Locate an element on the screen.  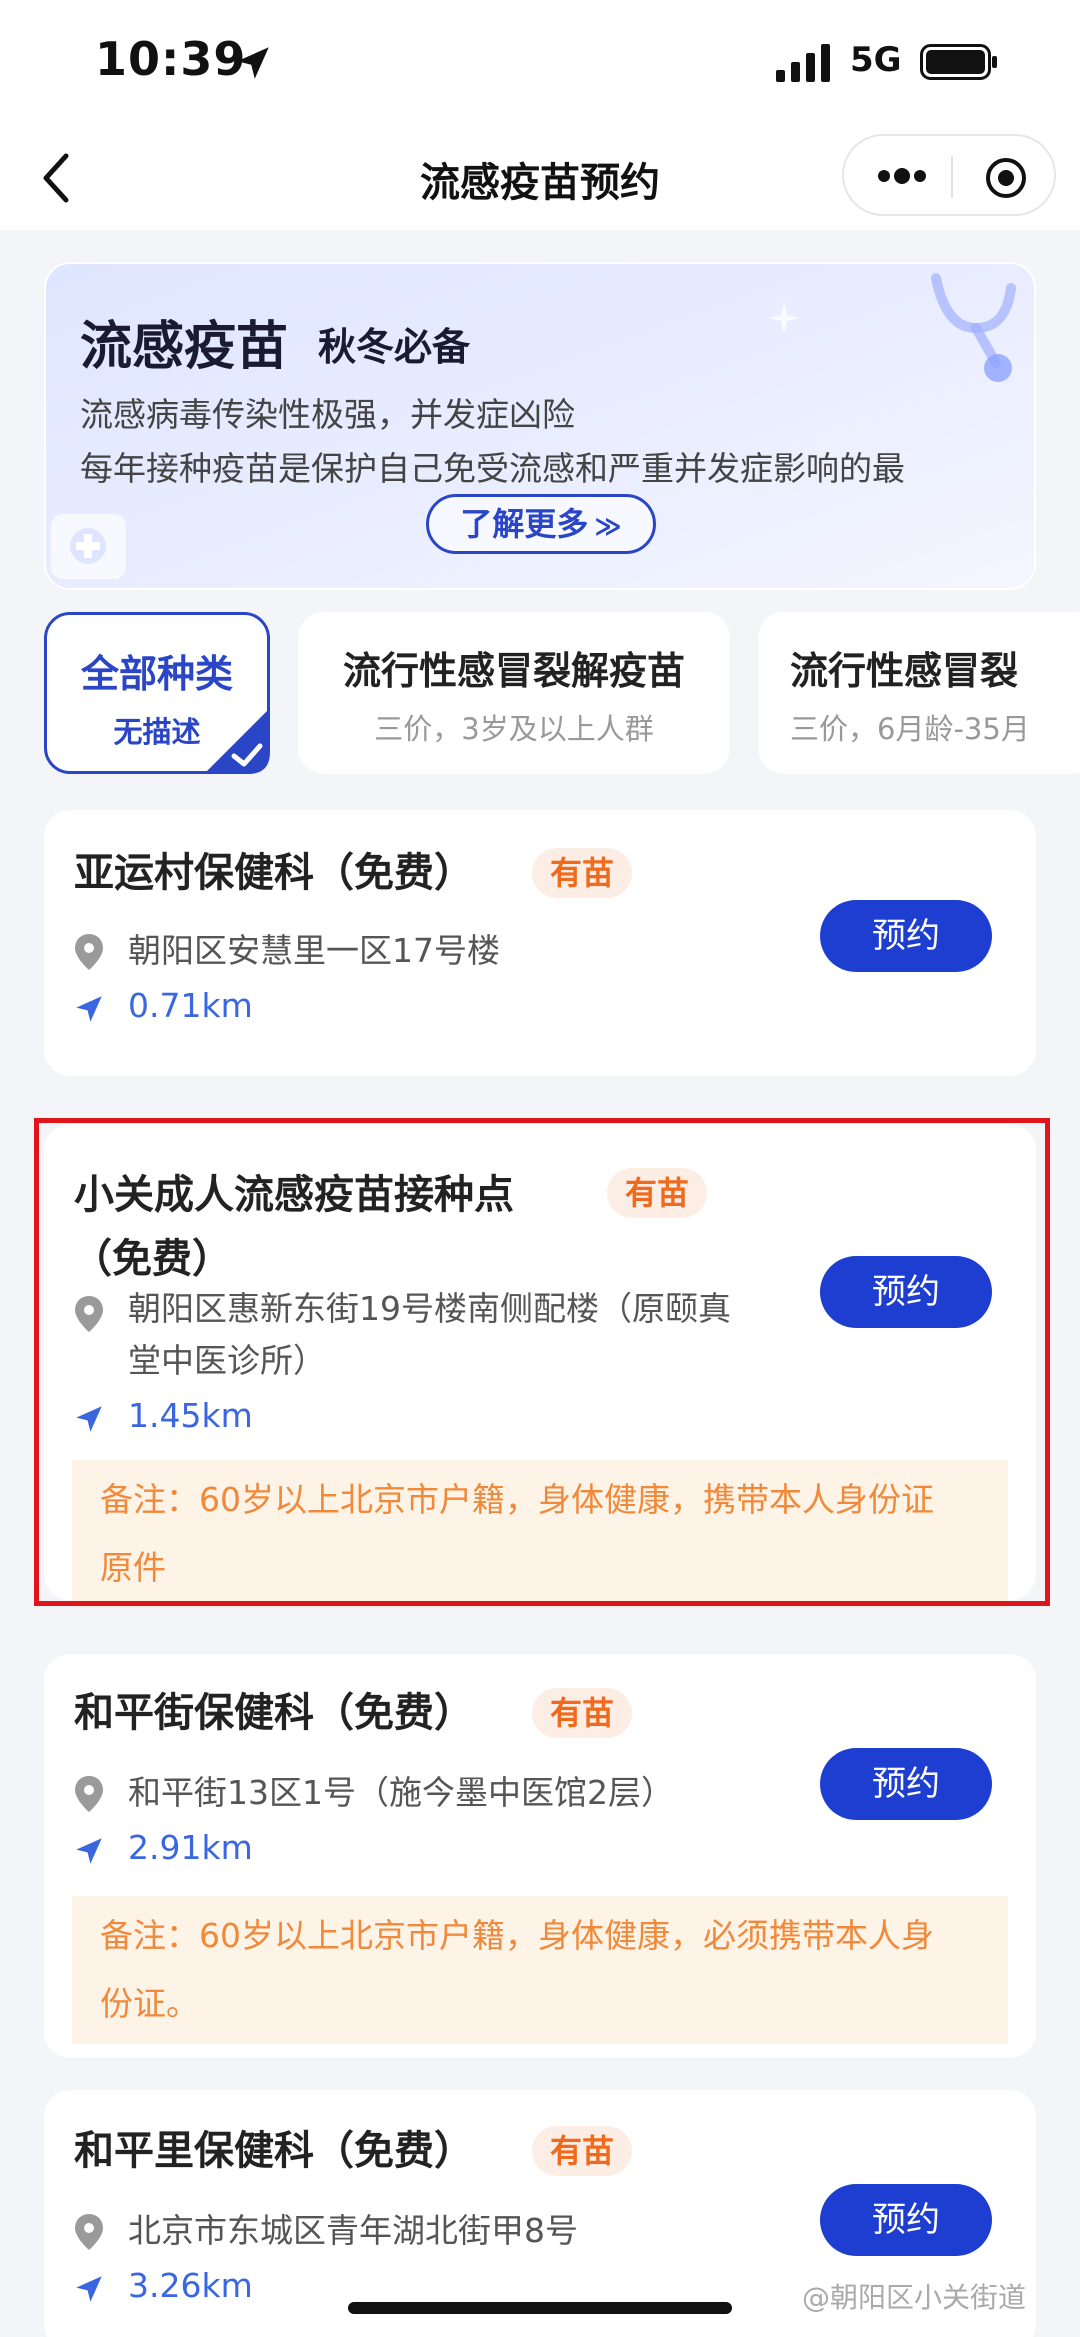
stethoscope-icon is located at coordinates (973, 327).